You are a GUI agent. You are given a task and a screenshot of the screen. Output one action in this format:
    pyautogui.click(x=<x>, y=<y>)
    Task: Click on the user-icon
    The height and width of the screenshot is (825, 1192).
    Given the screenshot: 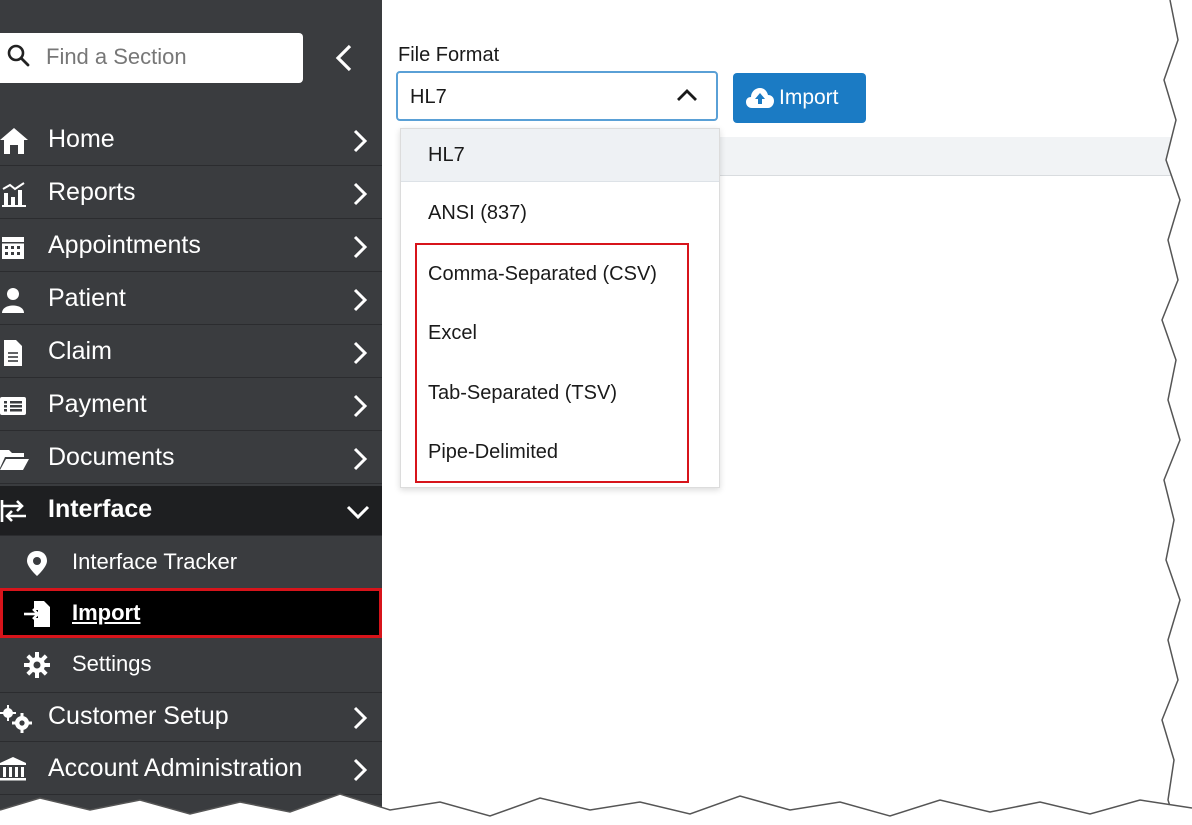 What is the action you would take?
    pyautogui.click(x=15, y=300)
    